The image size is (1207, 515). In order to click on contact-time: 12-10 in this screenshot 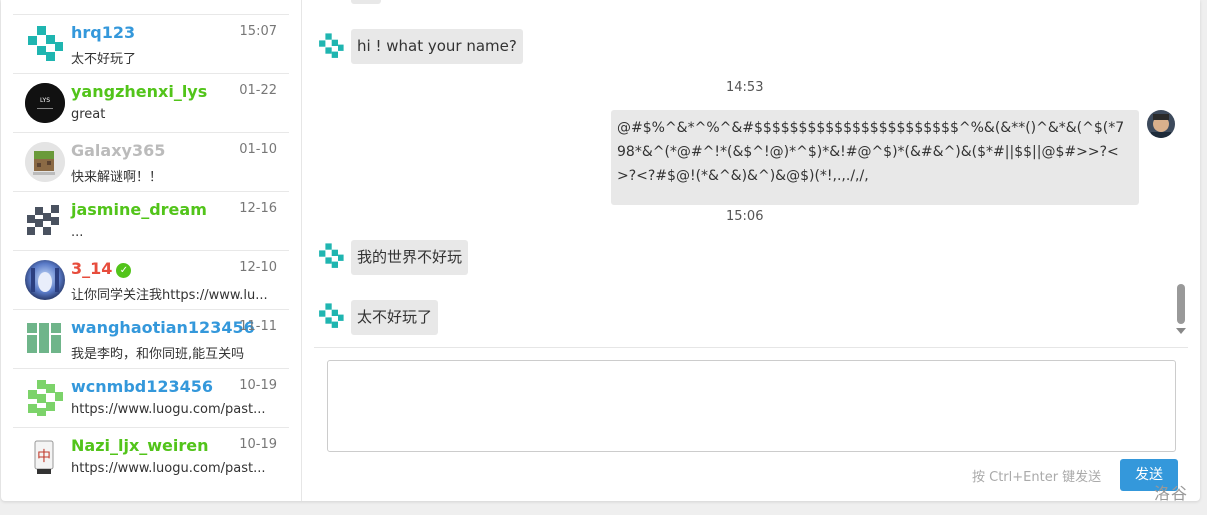, I will do `click(258, 267)`.